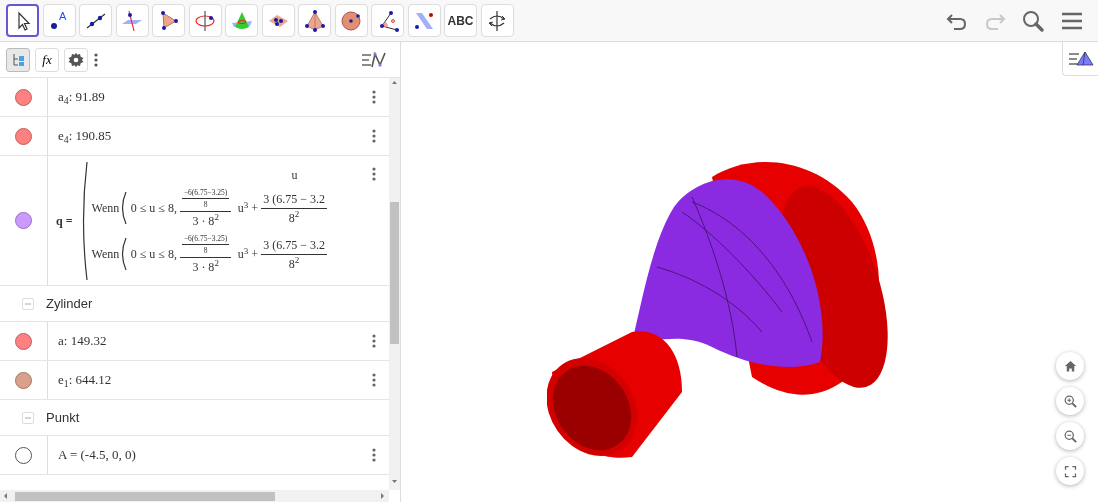 Image resolution: width=1098 pixels, height=502 pixels. What do you see at coordinates (460, 20) in the screenshot?
I see `text-tool-button: ABC` at bounding box center [460, 20].